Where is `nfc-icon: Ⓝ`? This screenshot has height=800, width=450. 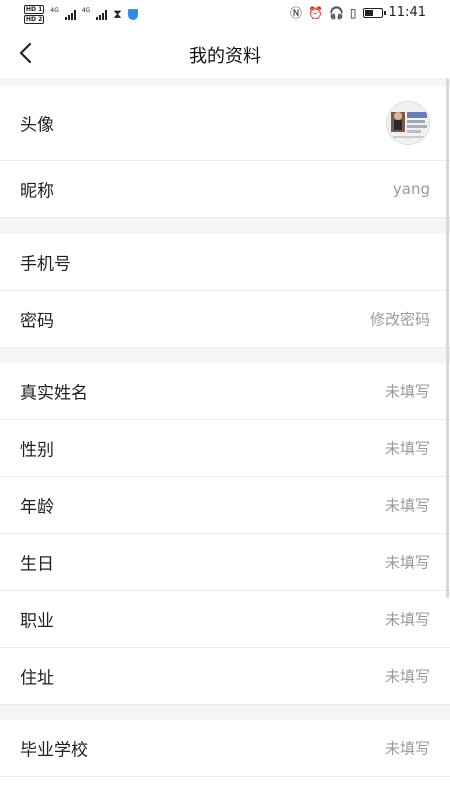
nfc-icon: Ⓝ is located at coordinates (296, 12).